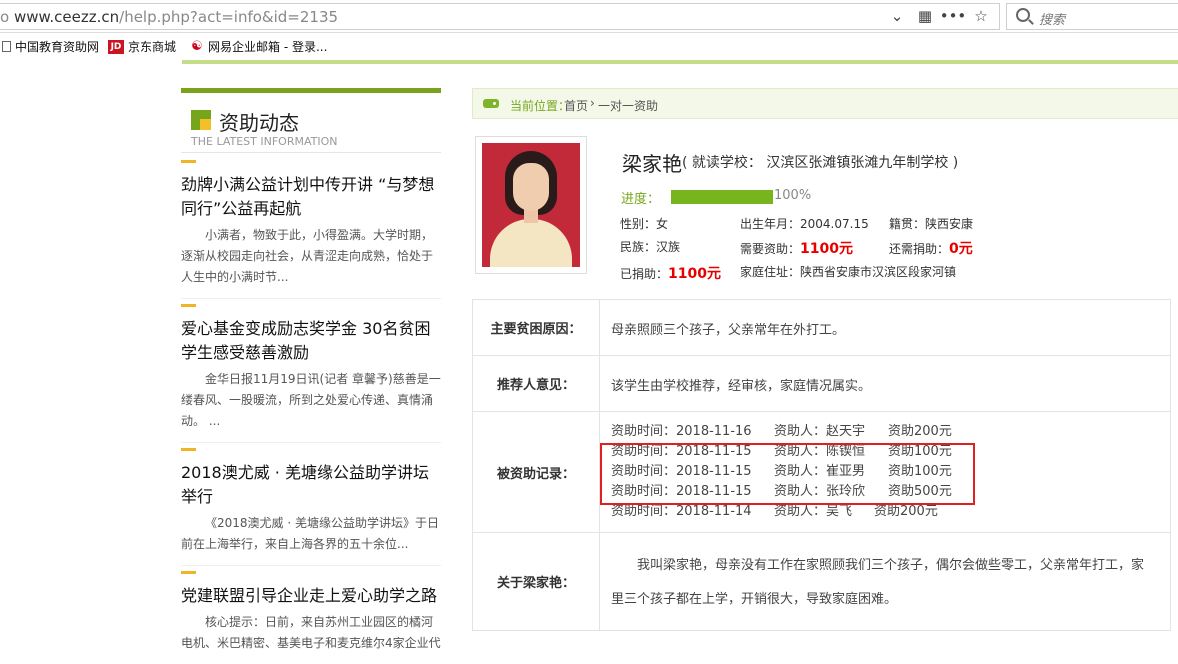  Describe the element at coordinates (536, 472) in the screenshot. I see `row-header: 被资助记录：` at that location.